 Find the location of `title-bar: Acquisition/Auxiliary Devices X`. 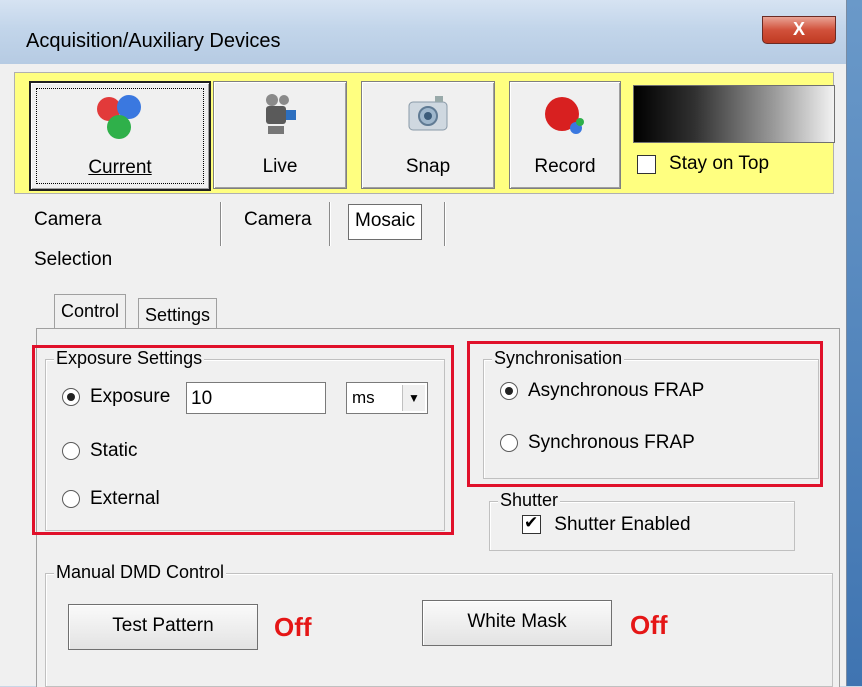

title-bar: Acquisition/Auxiliary Devices X is located at coordinates (423, 32).